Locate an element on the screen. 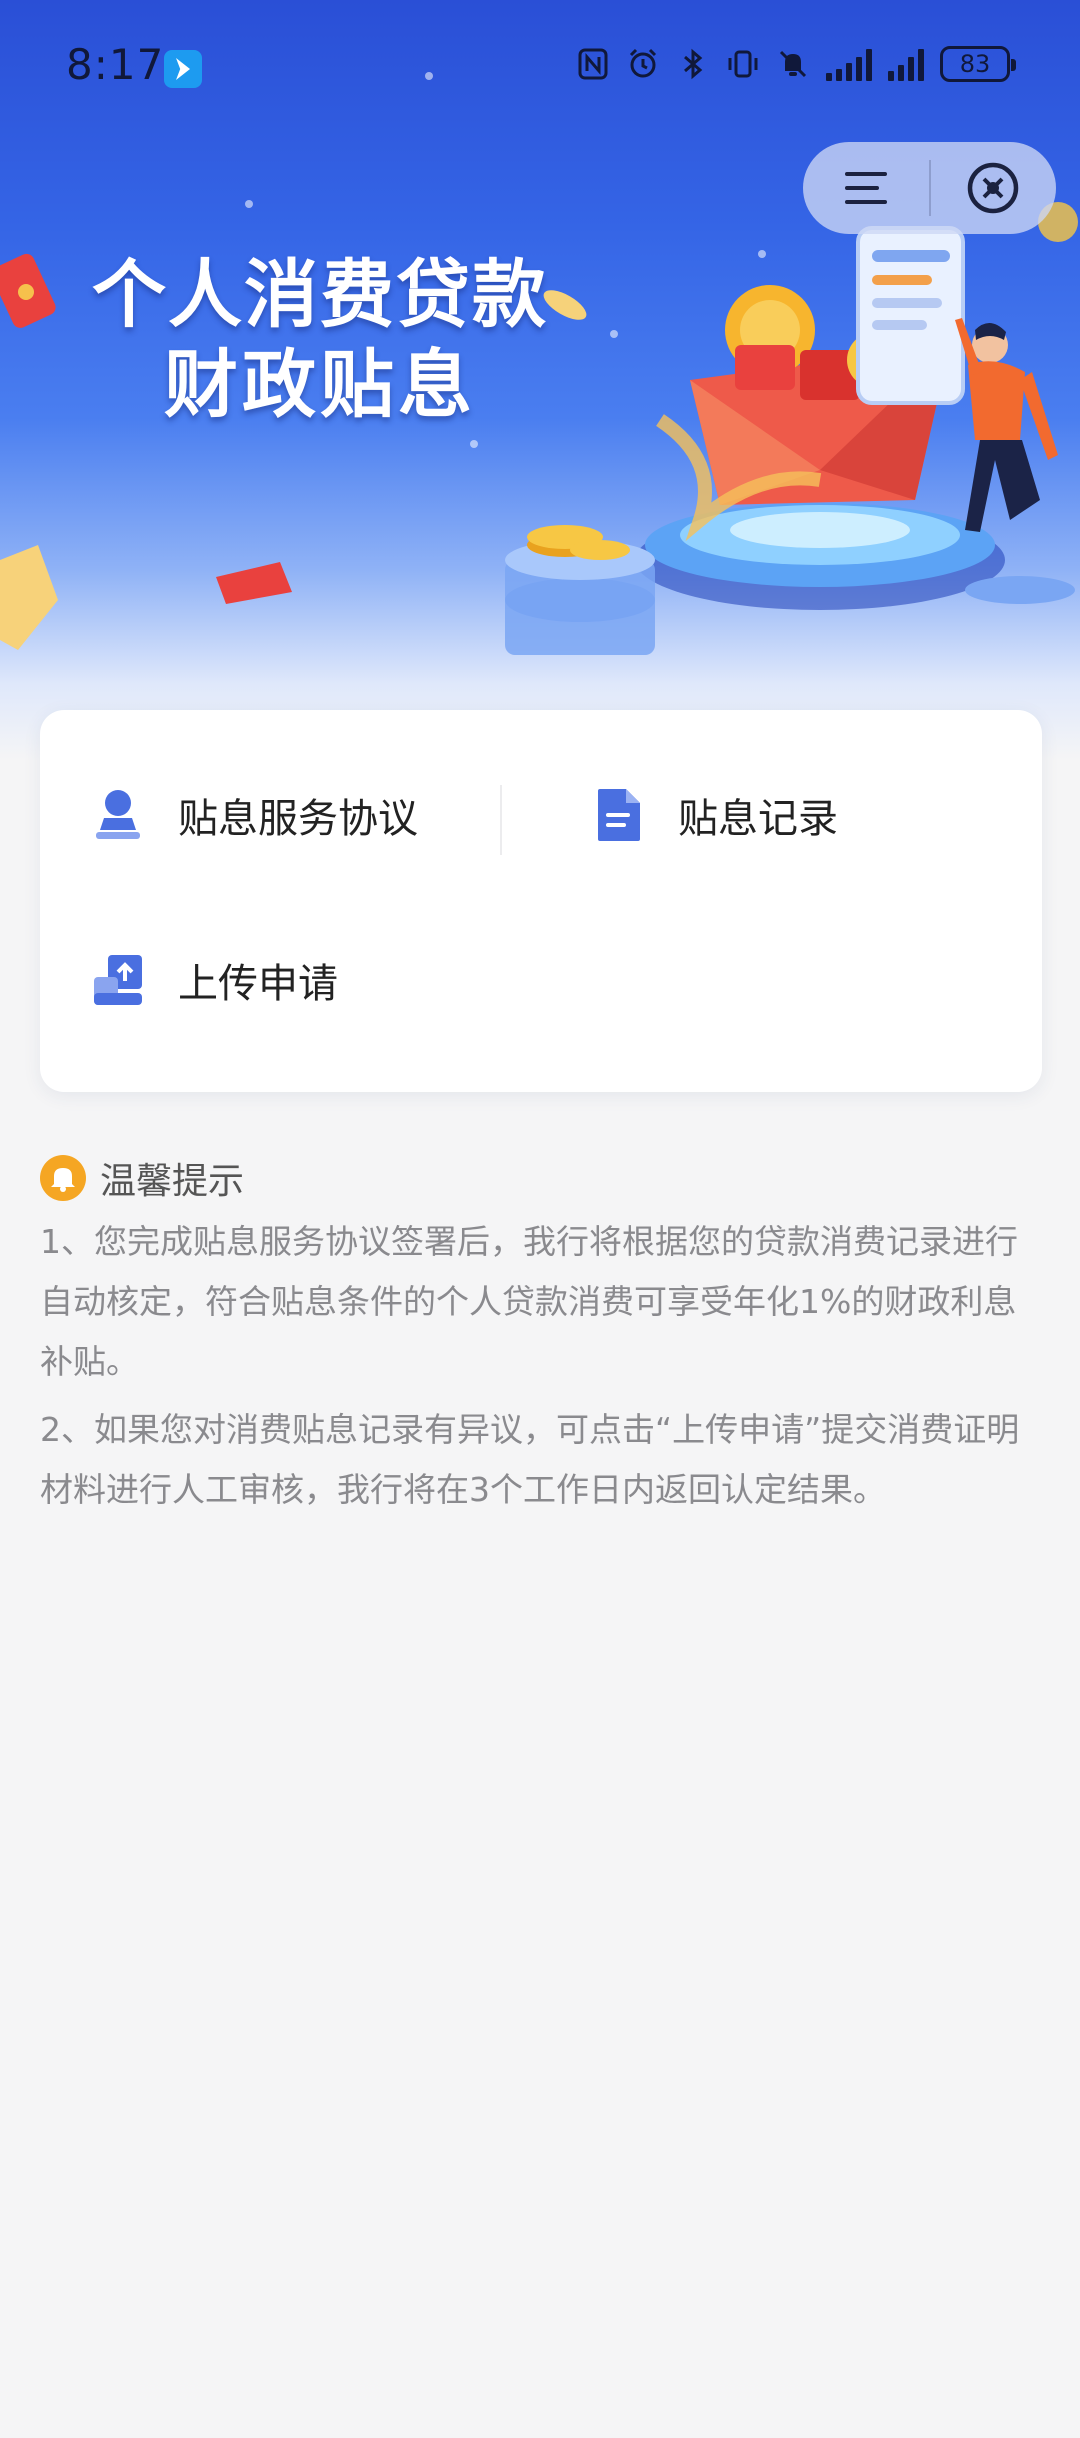 This screenshot has width=1080, height=2438. tips-title: 温馨提示 is located at coordinates (172, 1181).